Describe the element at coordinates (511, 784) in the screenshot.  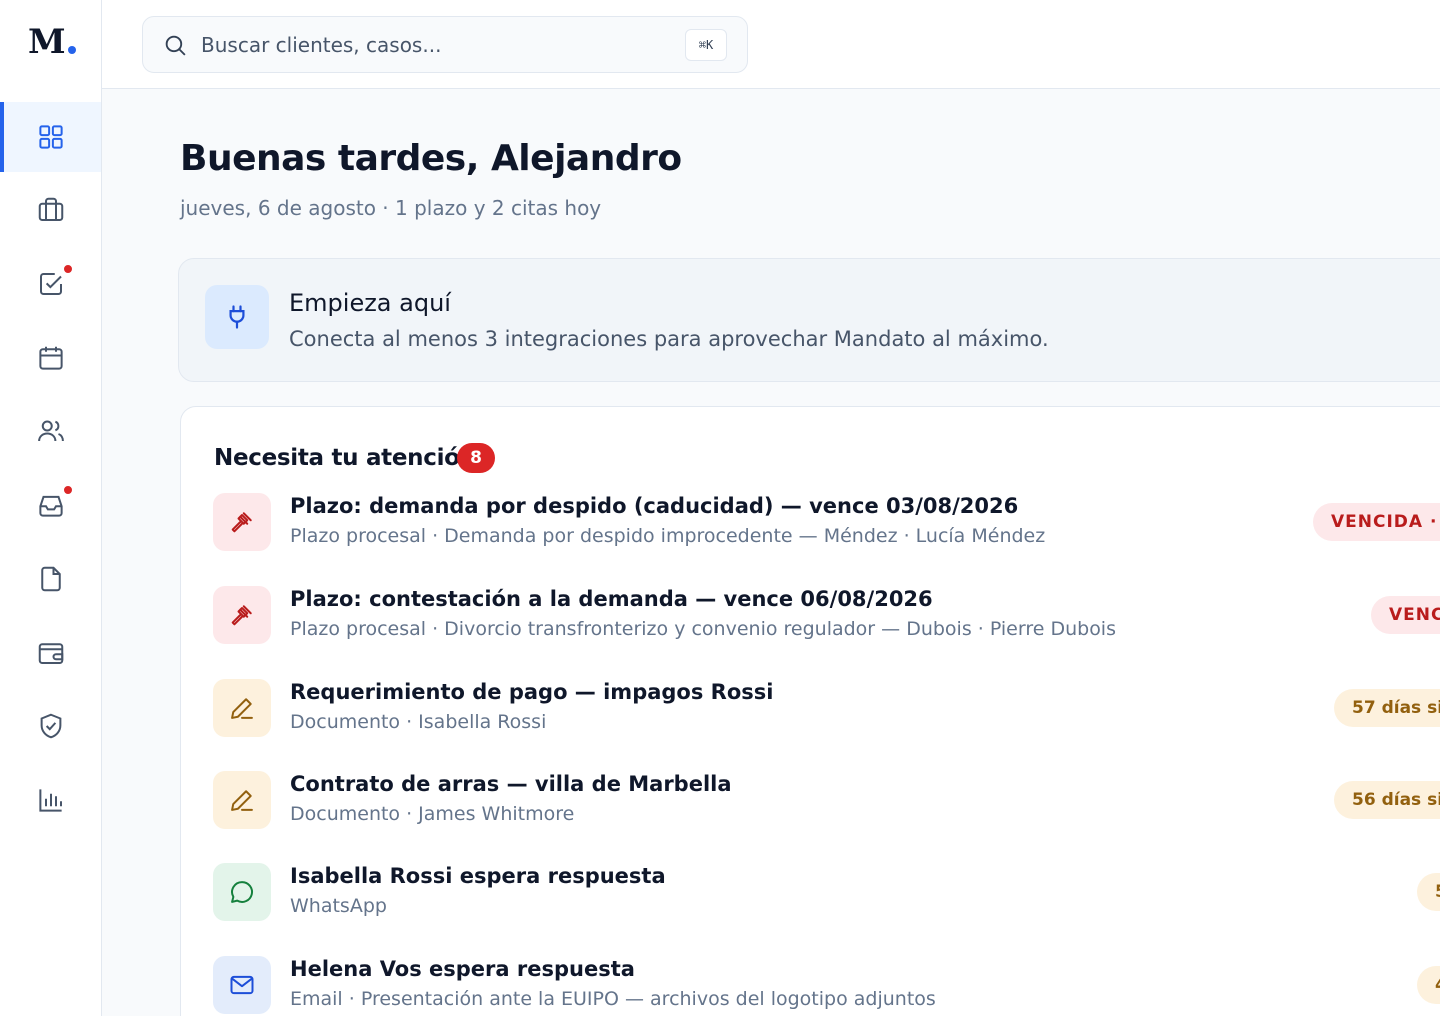
I see `row-title: Contrato de arras — villa de Marbella` at that location.